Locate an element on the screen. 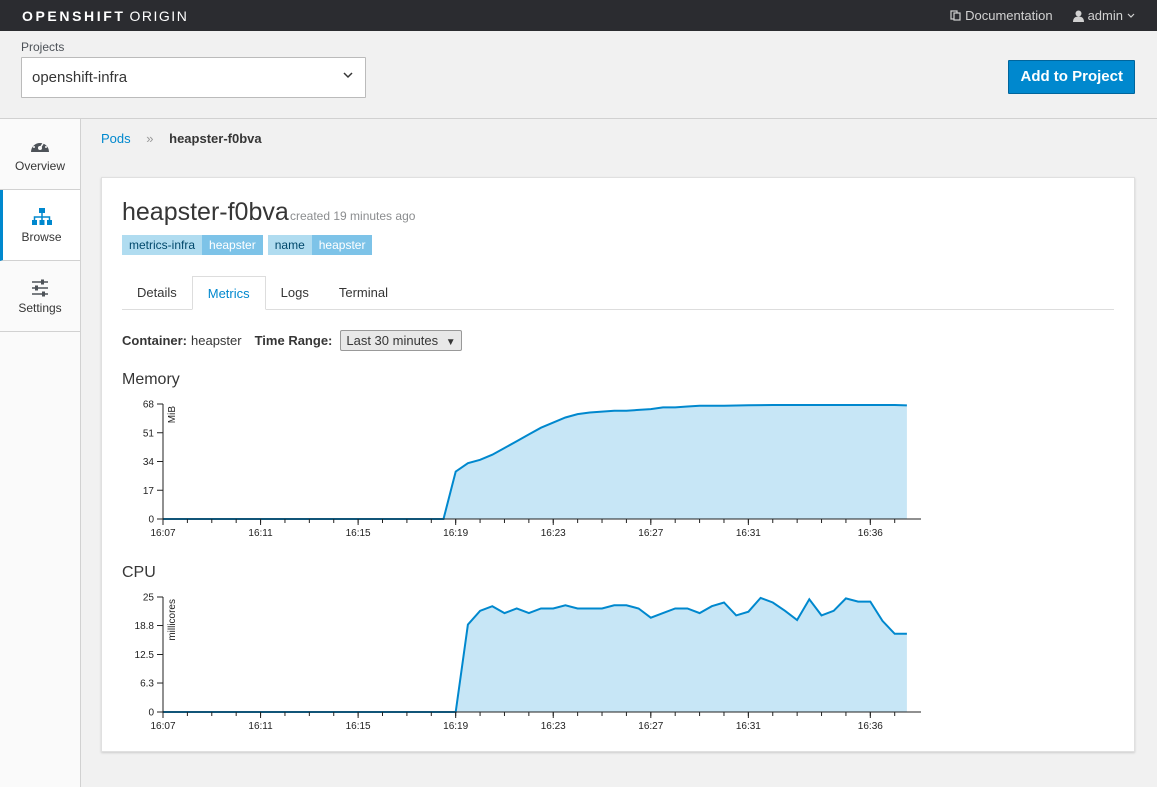  page-title: heapster-f0bva is located at coordinates (205, 212).